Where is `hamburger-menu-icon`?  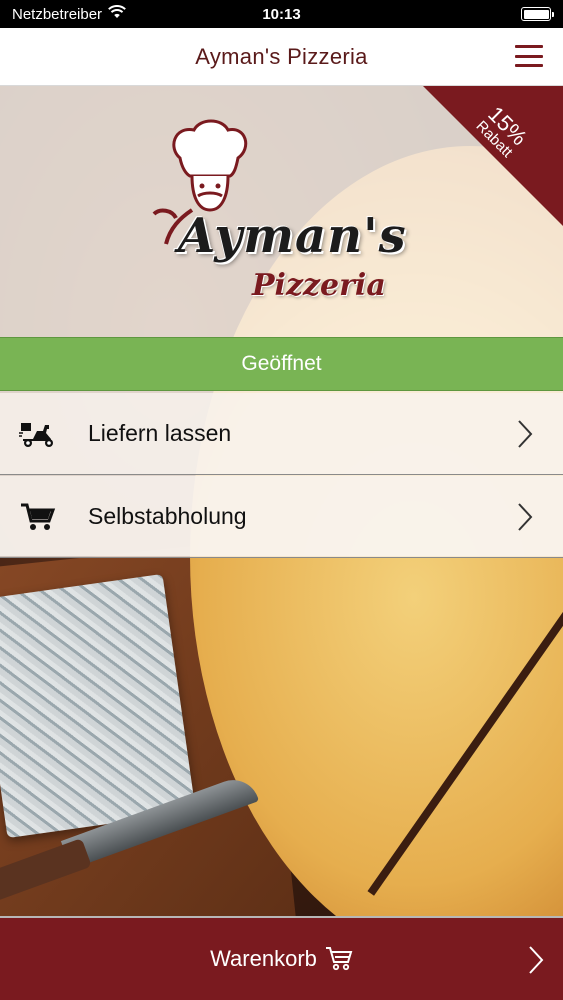 hamburger-menu-icon is located at coordinates (529, 56).